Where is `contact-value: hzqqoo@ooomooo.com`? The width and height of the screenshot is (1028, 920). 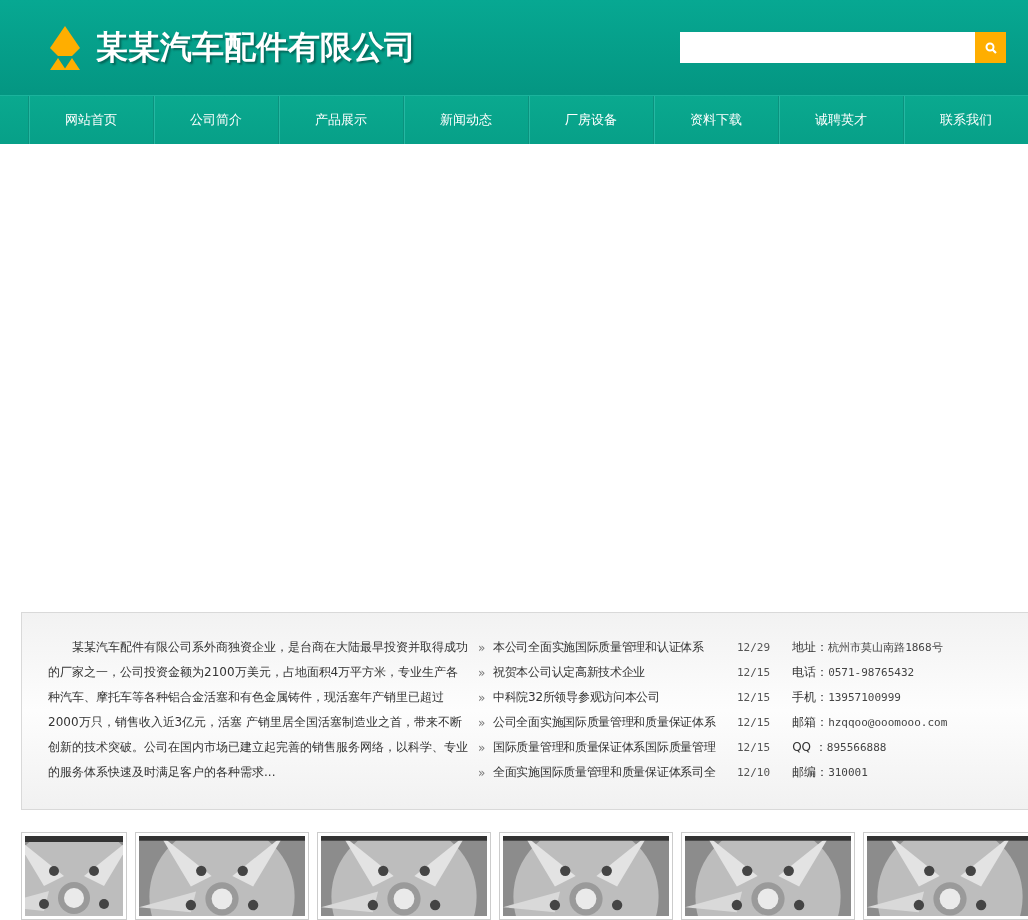
contact-value: hzqqoo@ooomooo.com is located at coordinates (888, 722).